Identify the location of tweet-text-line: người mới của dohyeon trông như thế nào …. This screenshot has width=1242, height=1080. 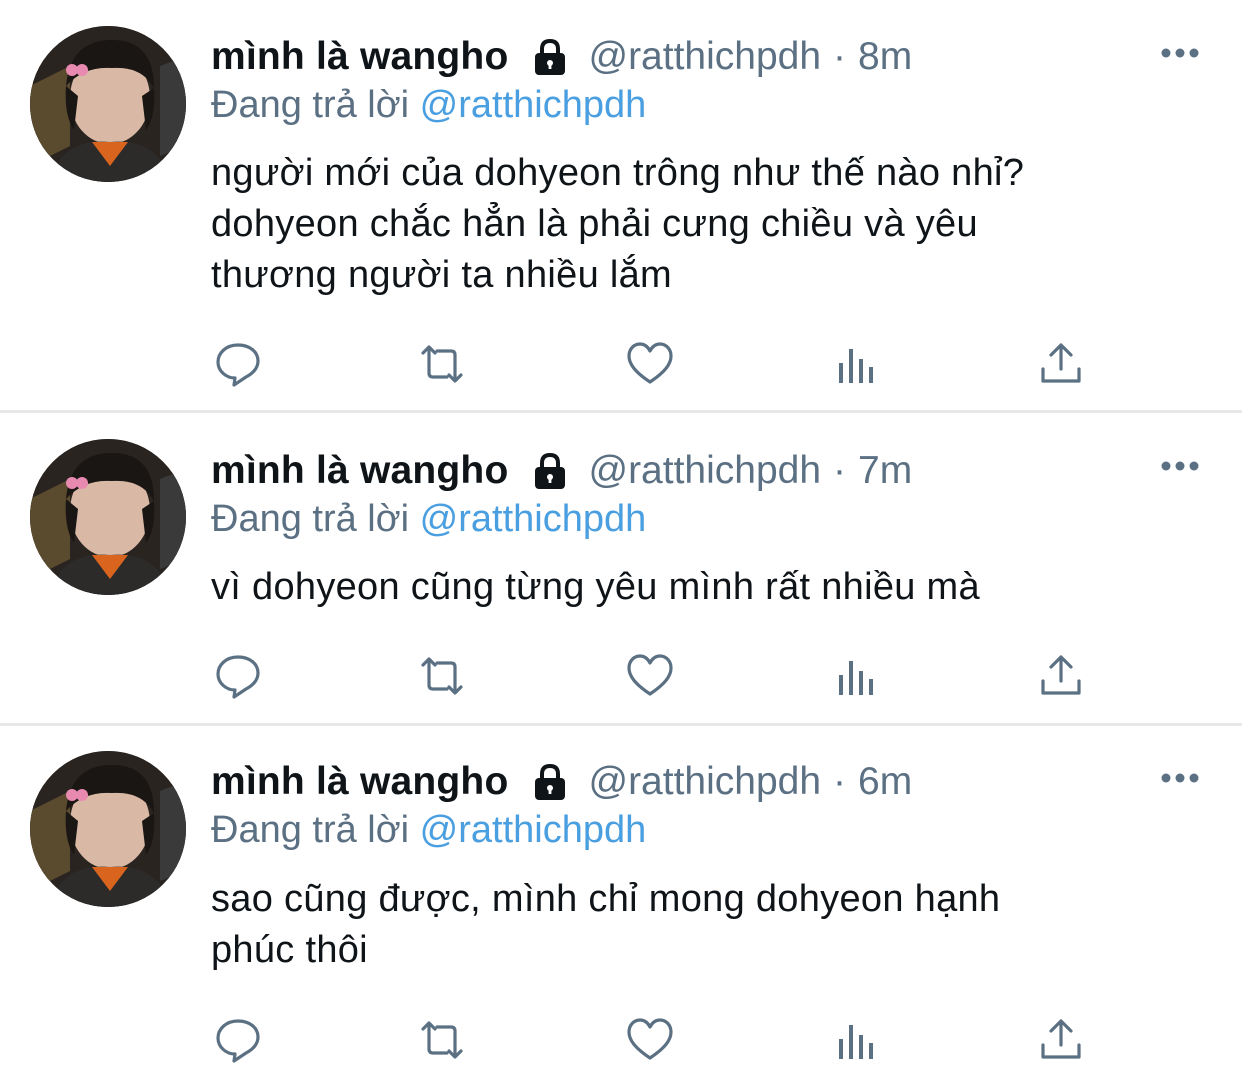
(618, 173).